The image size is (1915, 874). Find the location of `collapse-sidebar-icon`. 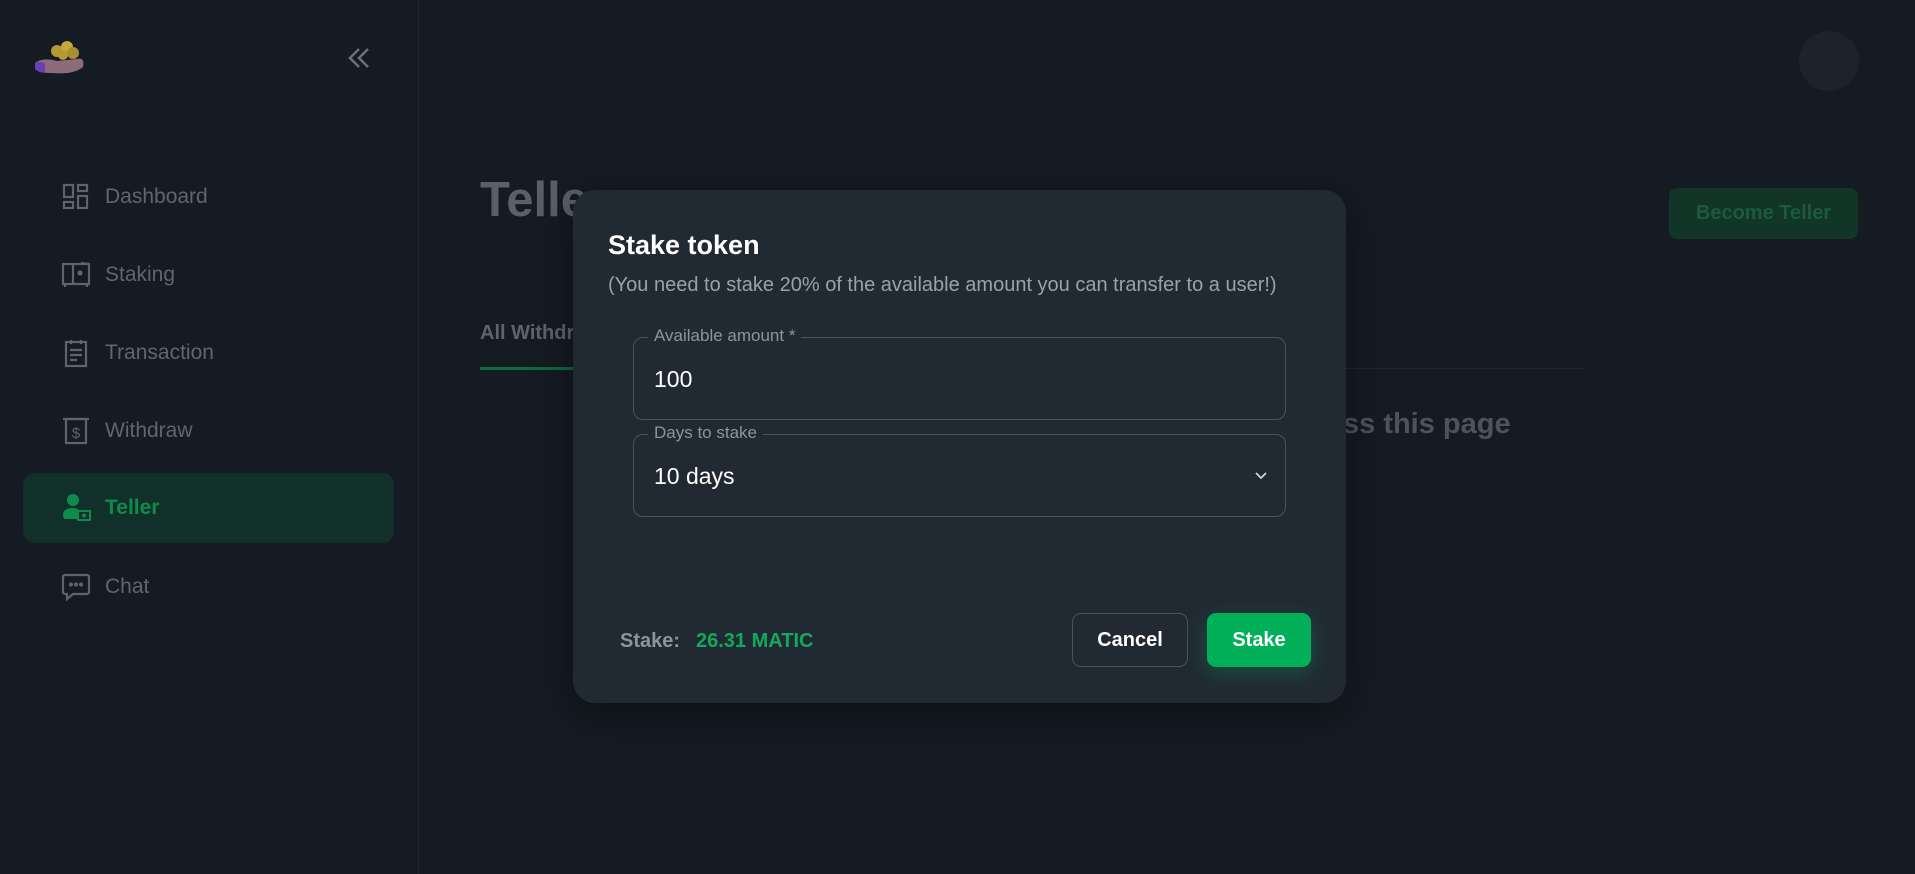

collapse-sidebar-icon is located at coordinates (359, 58).